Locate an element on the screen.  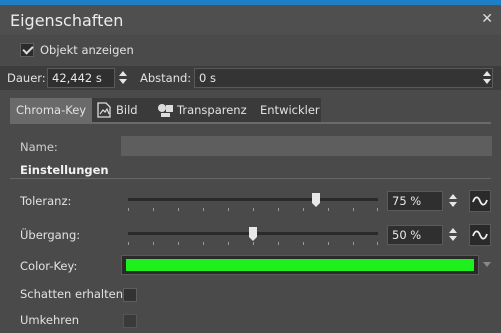
name-input is located at coordinates (306, 146).